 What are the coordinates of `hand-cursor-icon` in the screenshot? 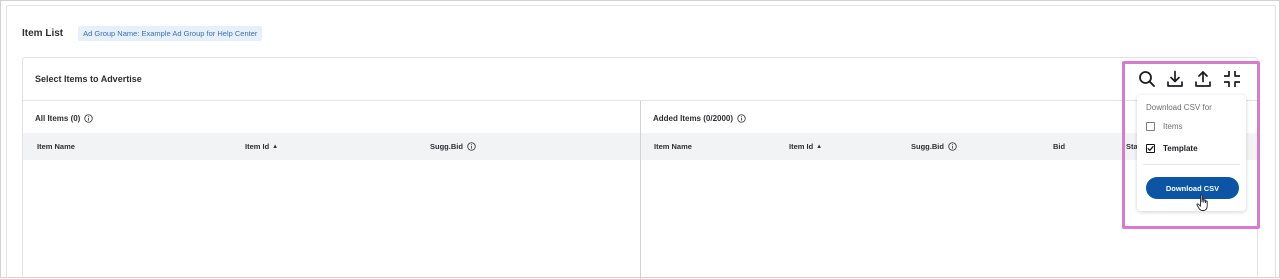 It's located at (1202, 202).